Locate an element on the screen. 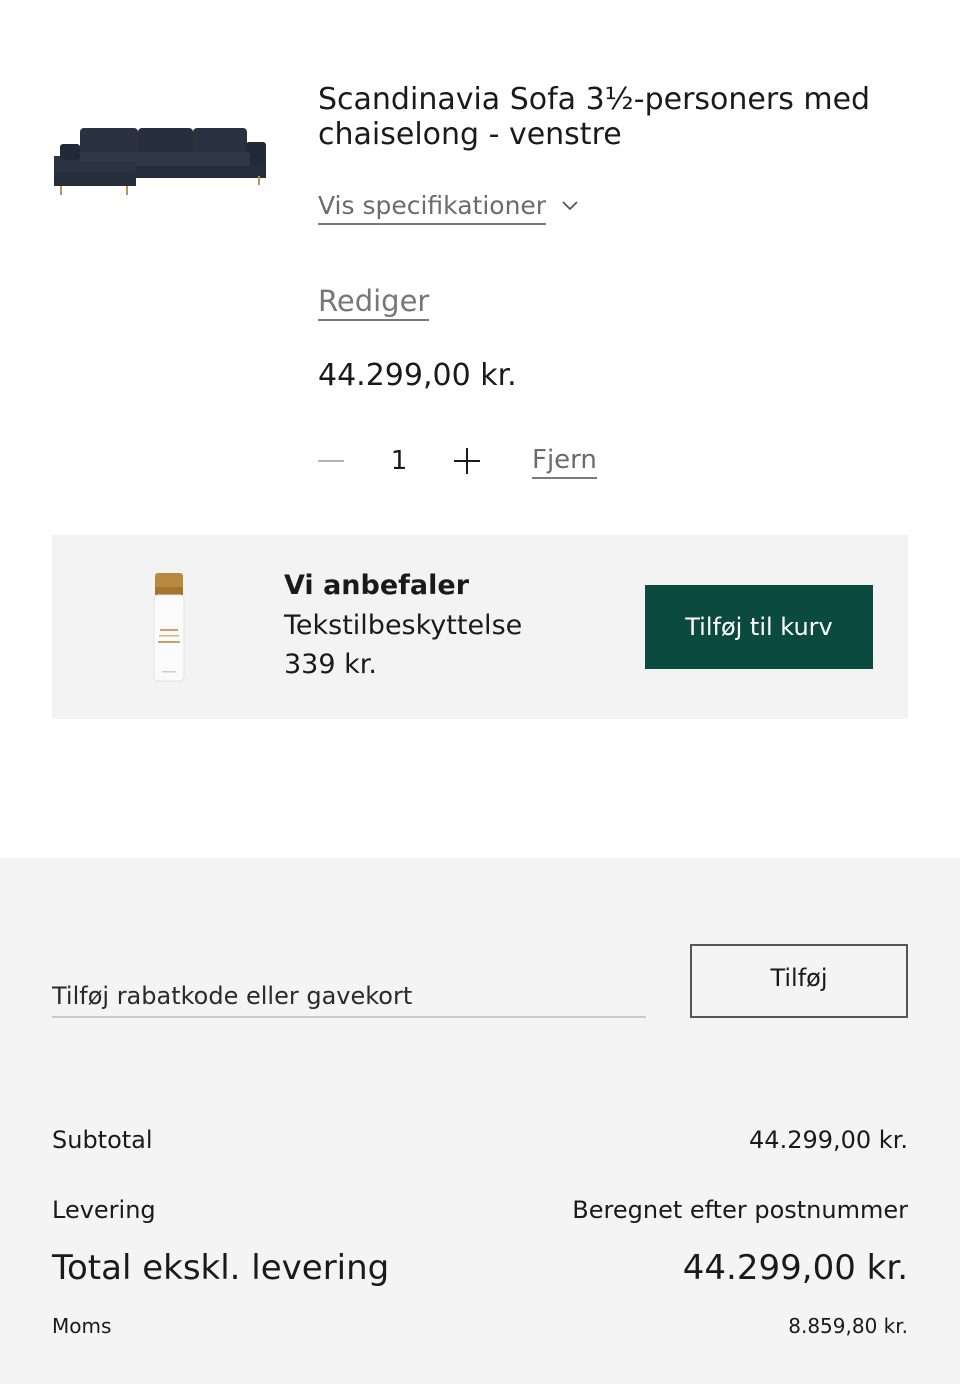 The height and width of the screenshot is (1384, 960). recommendation-product-name: Tekstilbeskyttelse is located at coordinates (403, 625).